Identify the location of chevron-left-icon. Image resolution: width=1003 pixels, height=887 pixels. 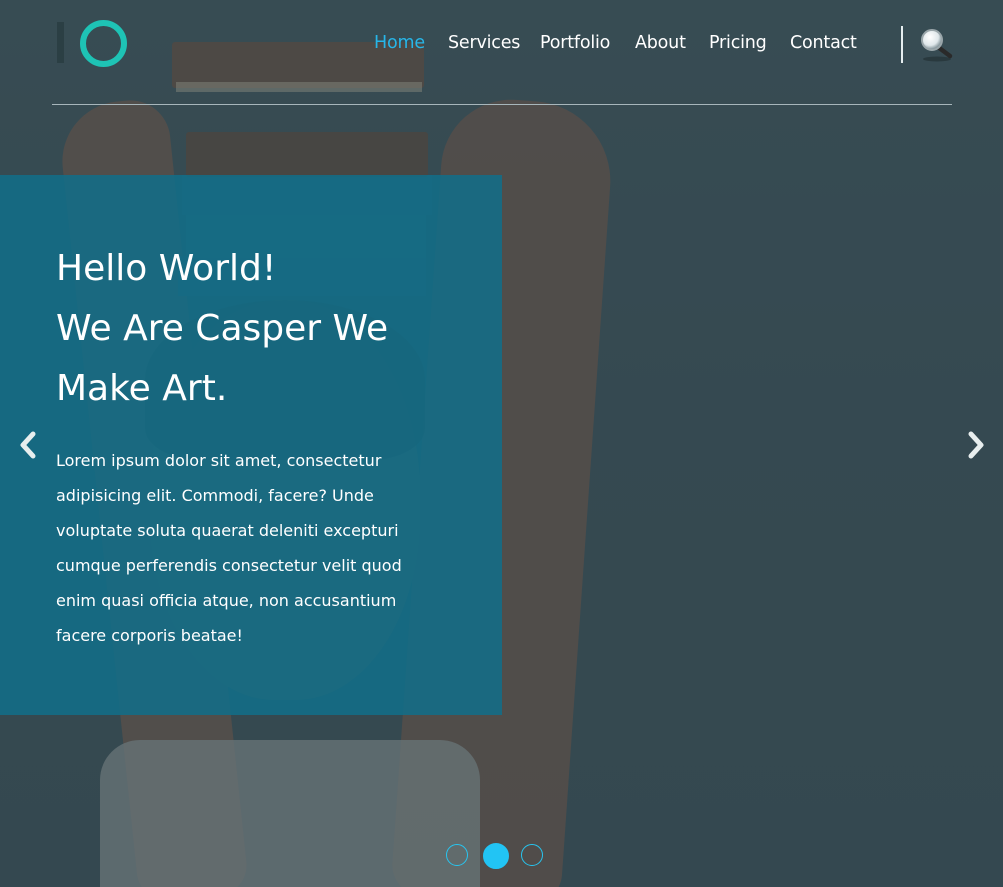
(28, 445).